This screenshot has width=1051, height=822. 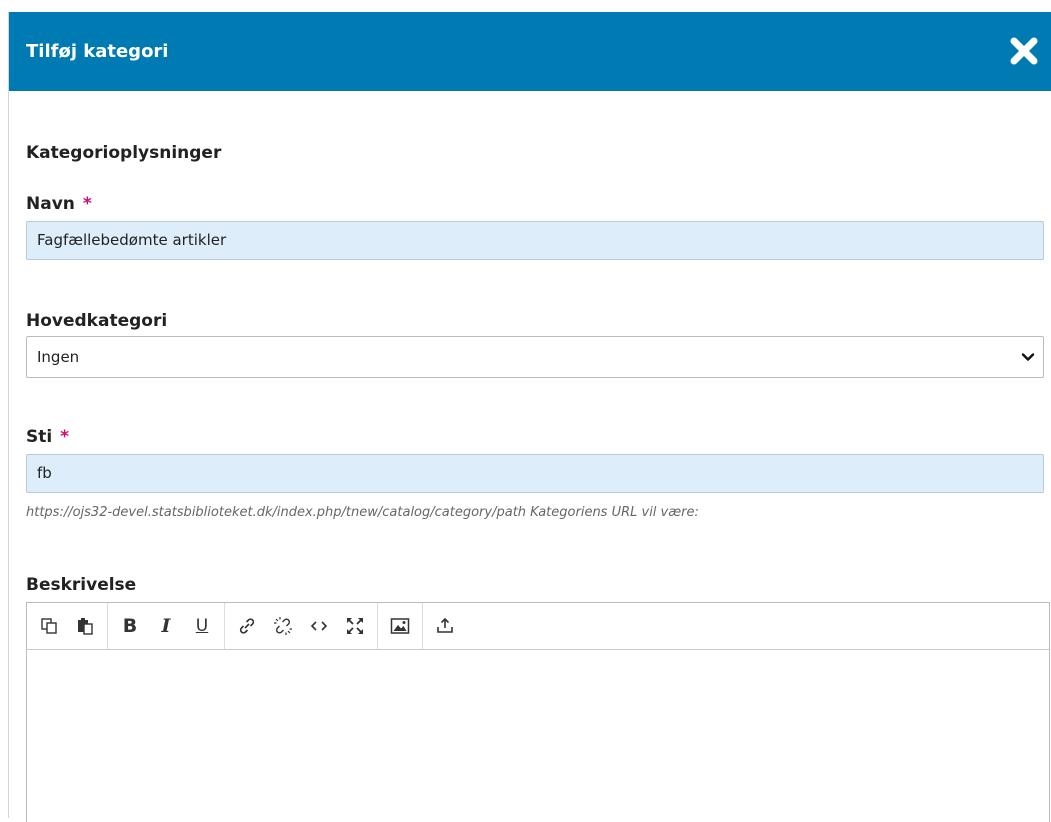 I want to click on code-icon, so click(x=319, y=626).